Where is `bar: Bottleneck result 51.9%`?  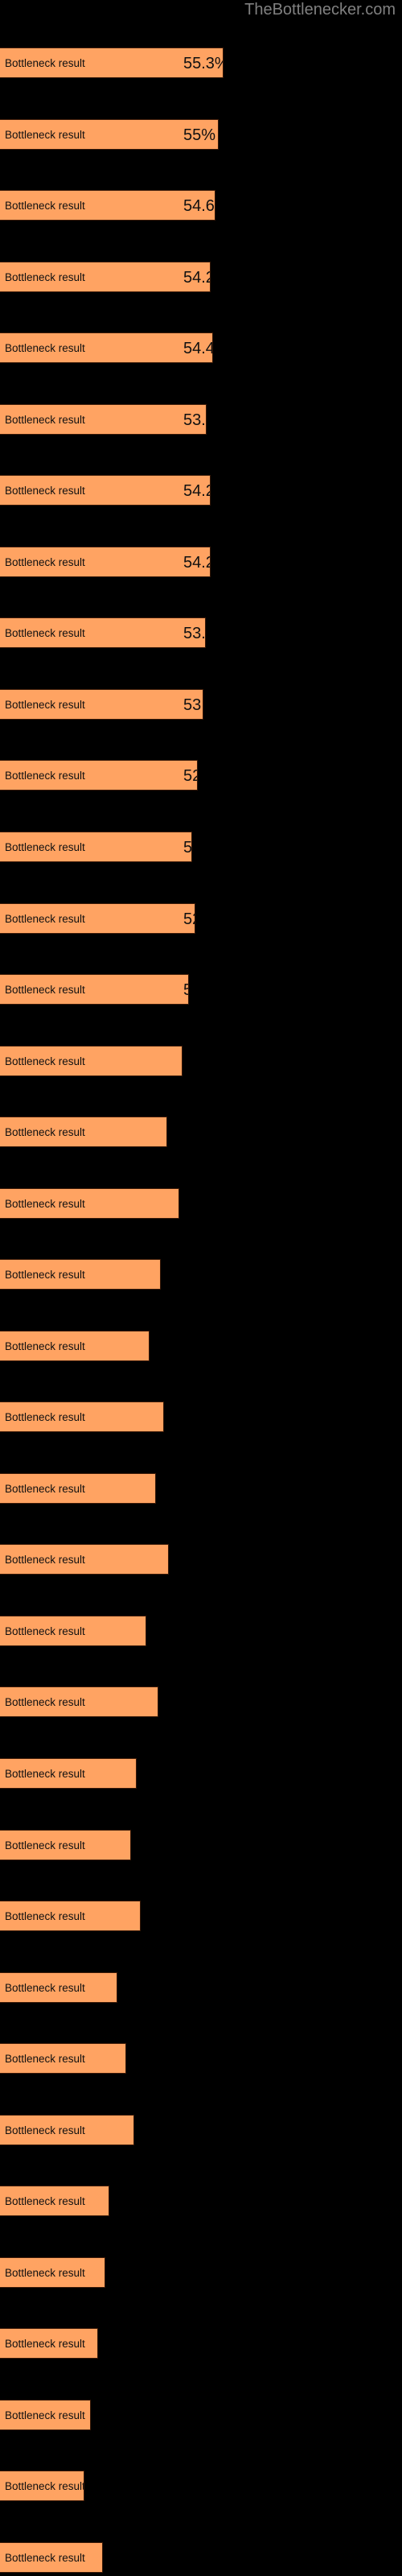 bar: Bottleneck result 51.9% is located at coordinates (96, 847).